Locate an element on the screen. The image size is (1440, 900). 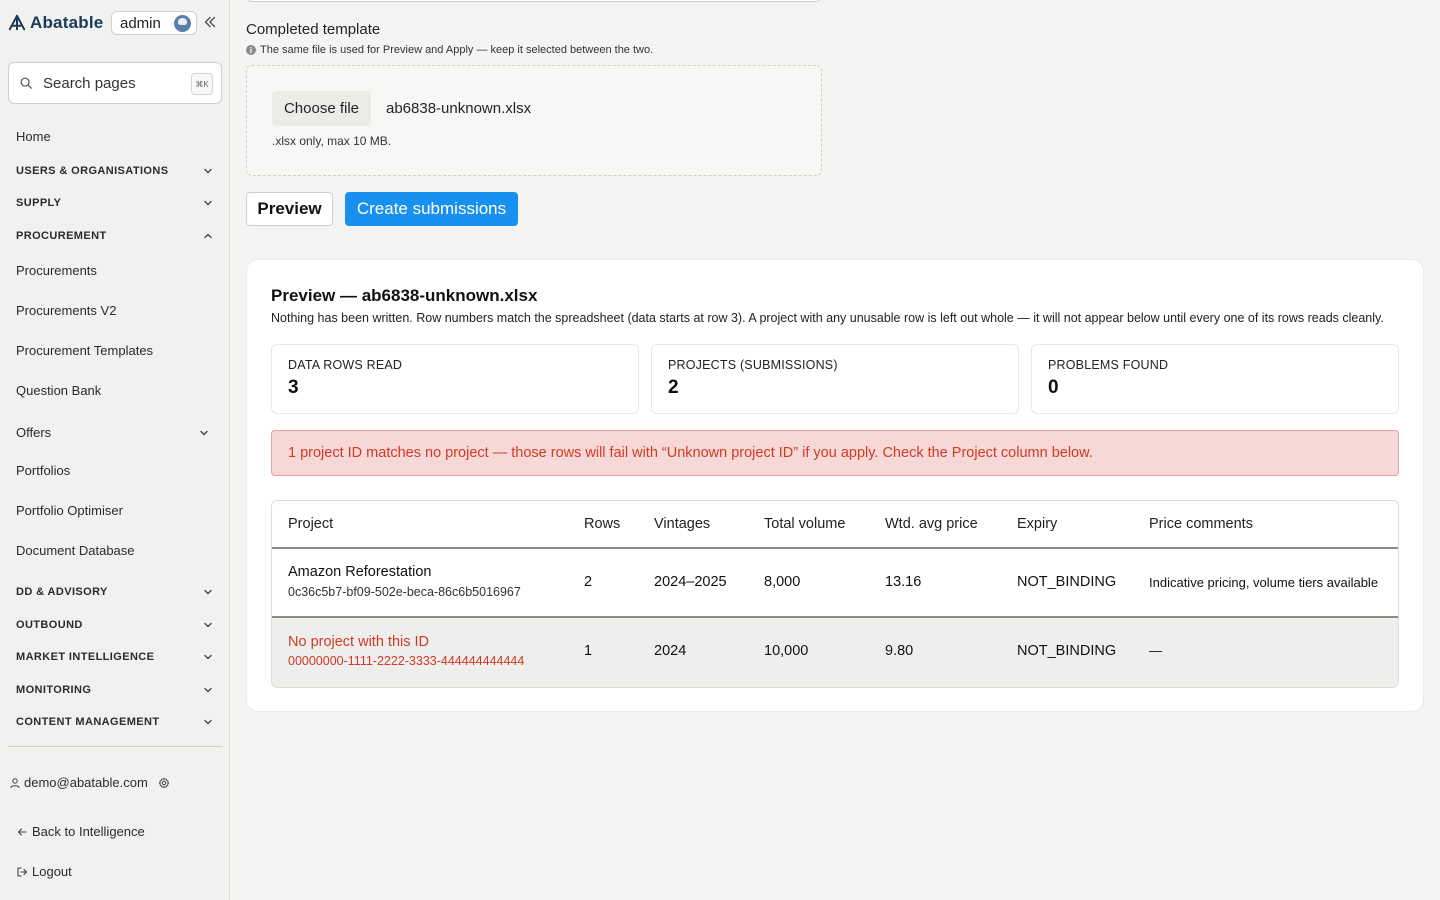
stat-data-rows: DATA ROWS READ 3 is located at coordinates (455, 379).